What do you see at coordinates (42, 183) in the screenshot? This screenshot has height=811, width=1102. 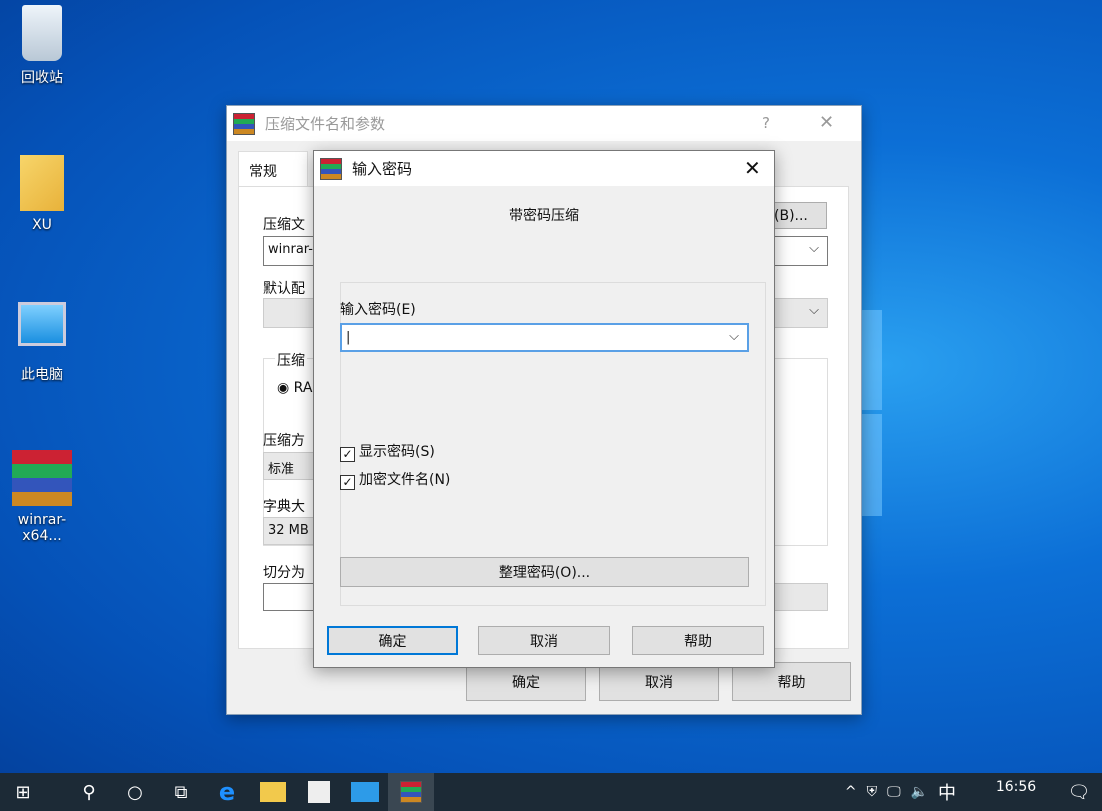 I see `user-folder-icon` at bounding box center [42, 183].